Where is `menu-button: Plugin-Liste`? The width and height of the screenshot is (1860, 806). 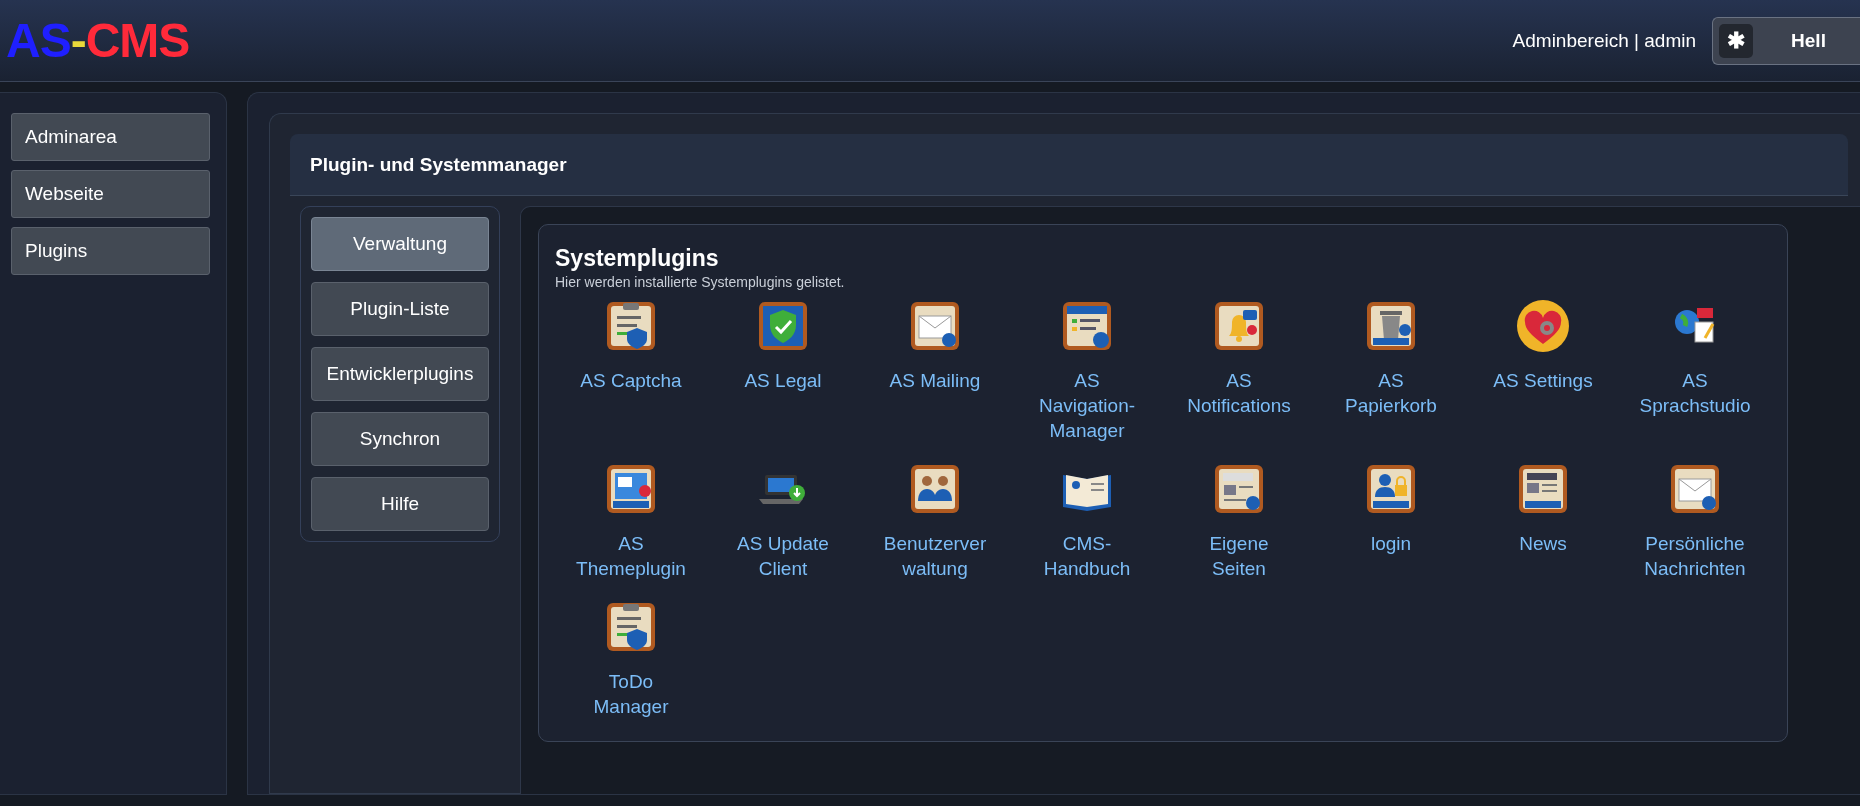 menu-button: Plugin-Liste is located at coordinates (400, 309).